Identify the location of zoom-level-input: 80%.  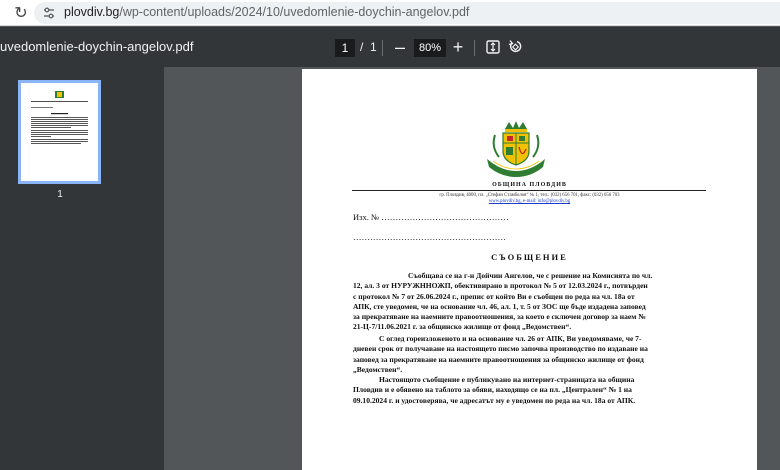
(430, 48).